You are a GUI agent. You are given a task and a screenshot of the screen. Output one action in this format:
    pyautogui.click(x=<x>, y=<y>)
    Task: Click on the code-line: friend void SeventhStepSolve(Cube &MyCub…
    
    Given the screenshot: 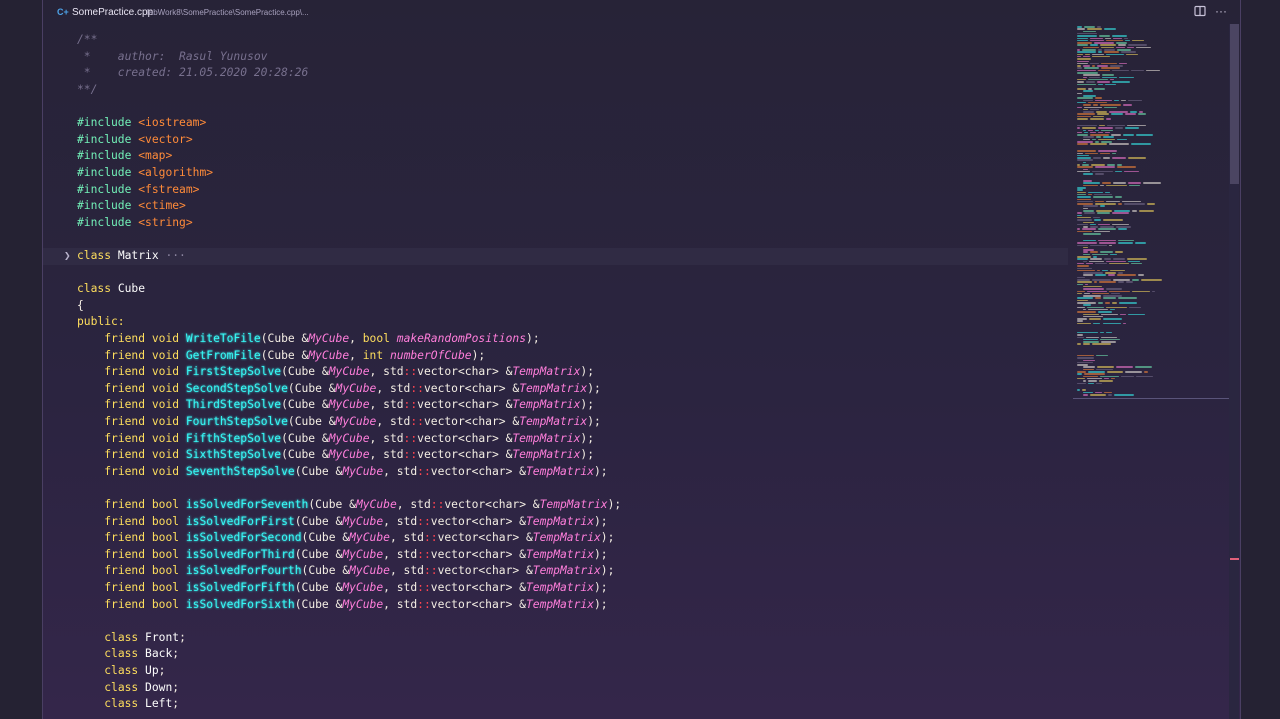 What is the action you would take?
    pyautogui.click(x=555, y=472)
    